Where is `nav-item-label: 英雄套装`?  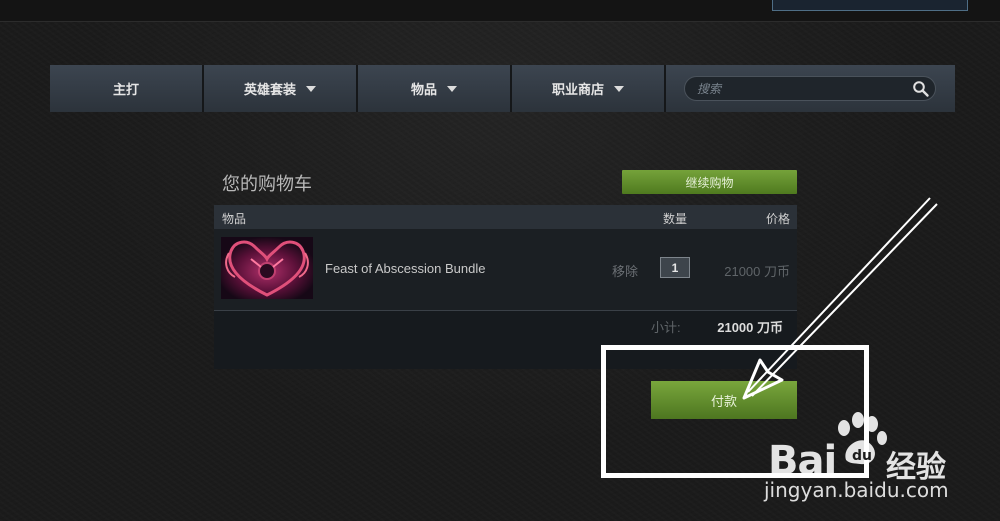 nav-item-label: 英雄套装 is located at coordinates (269, 89).